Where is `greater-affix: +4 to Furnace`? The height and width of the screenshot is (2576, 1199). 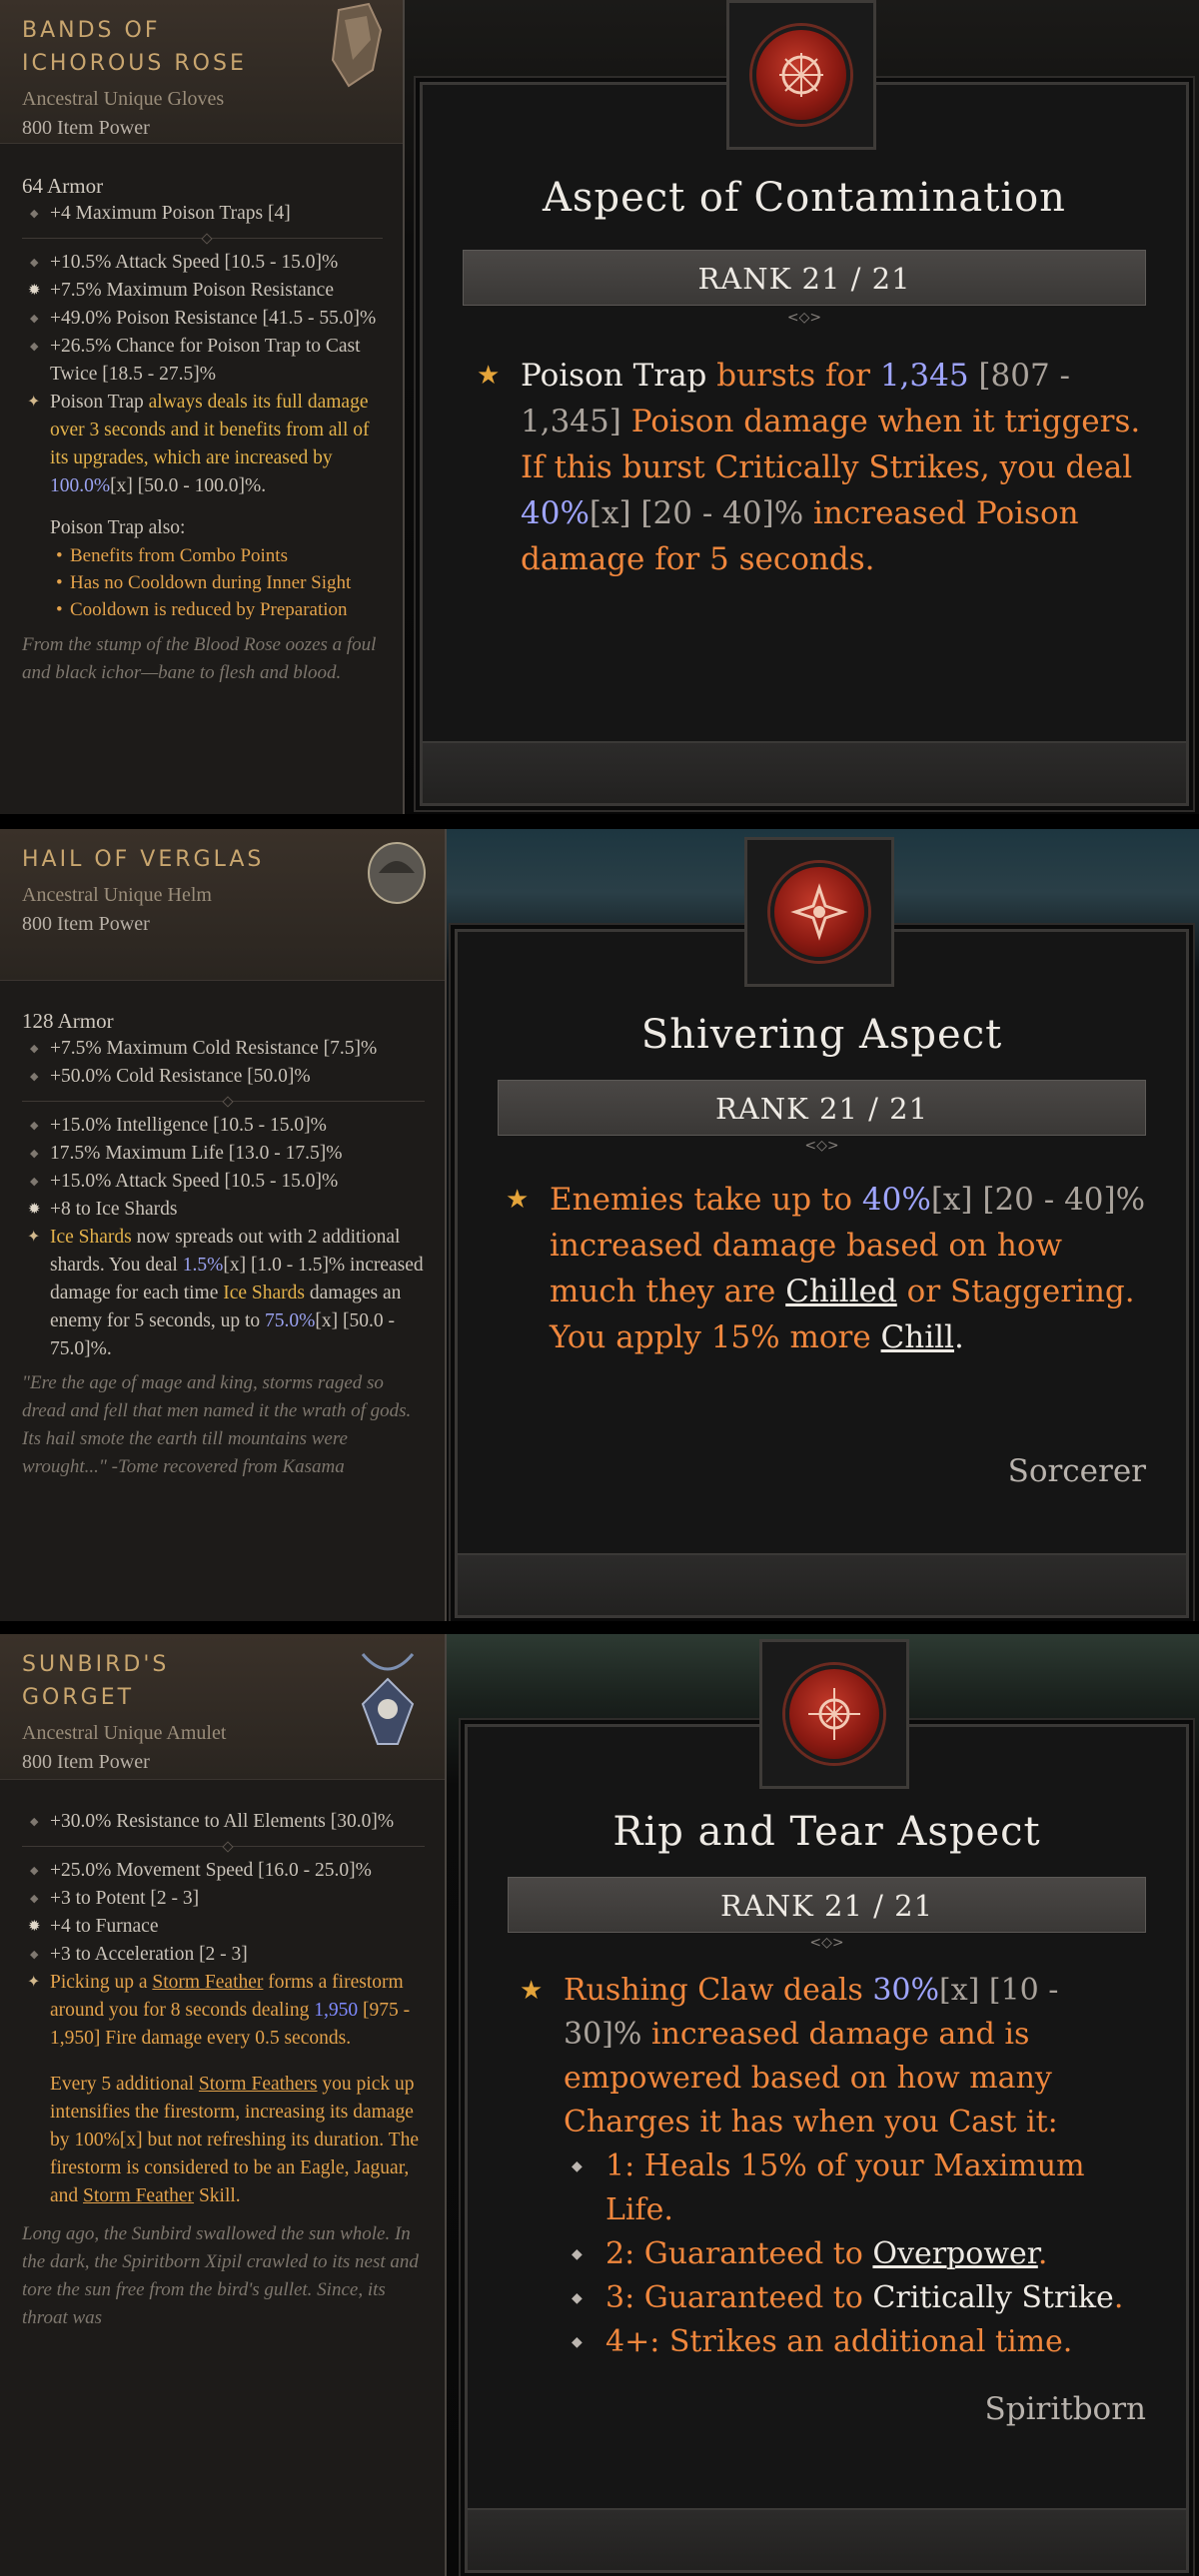 greater-affix: +4 to Furnace is located at coordinates (223, 1927).